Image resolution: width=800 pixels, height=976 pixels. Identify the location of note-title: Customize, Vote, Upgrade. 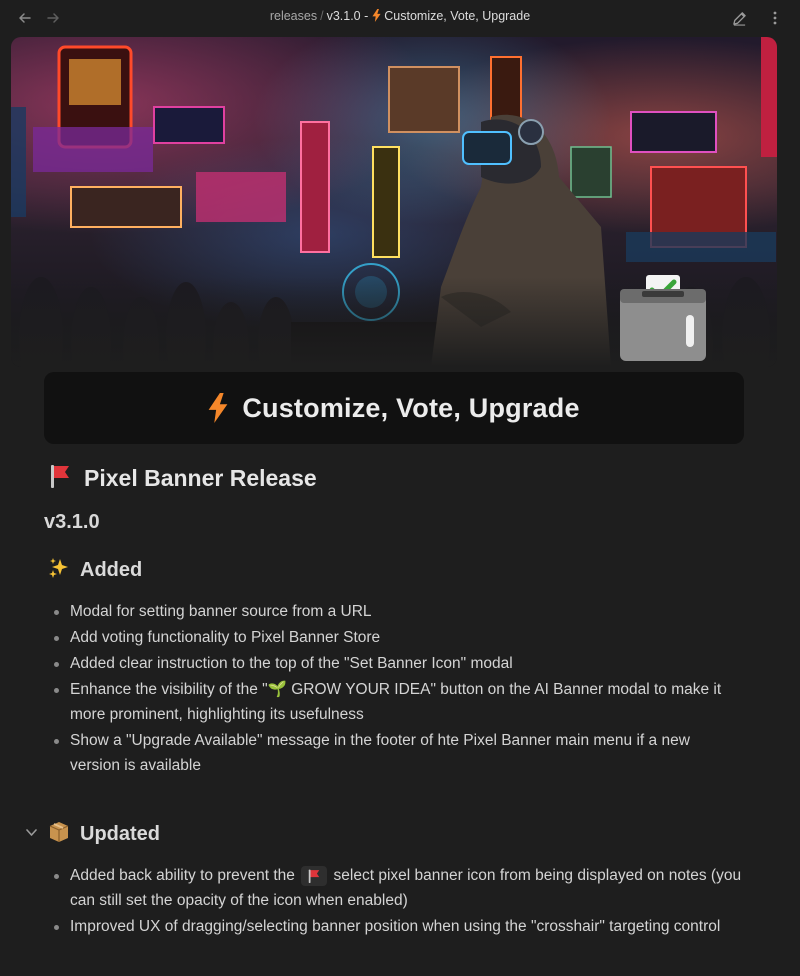
(411, 407).